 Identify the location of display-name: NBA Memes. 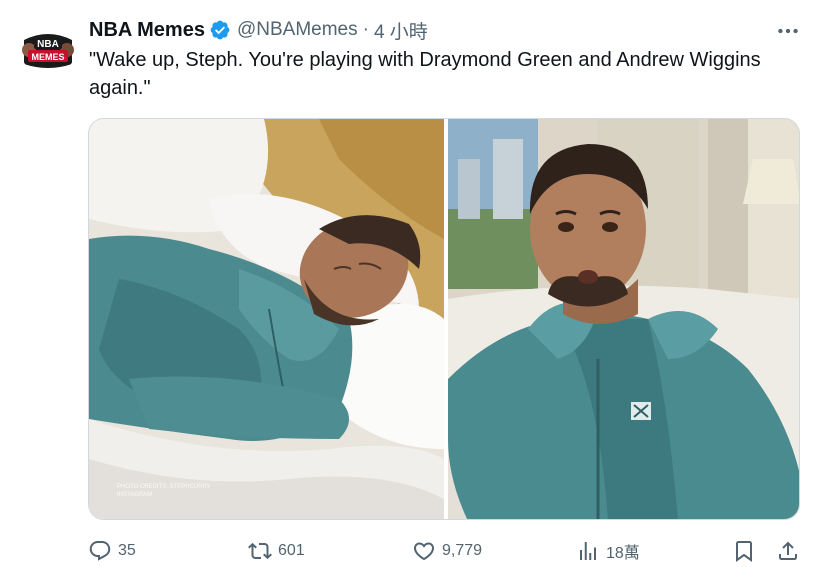
(147, 30).